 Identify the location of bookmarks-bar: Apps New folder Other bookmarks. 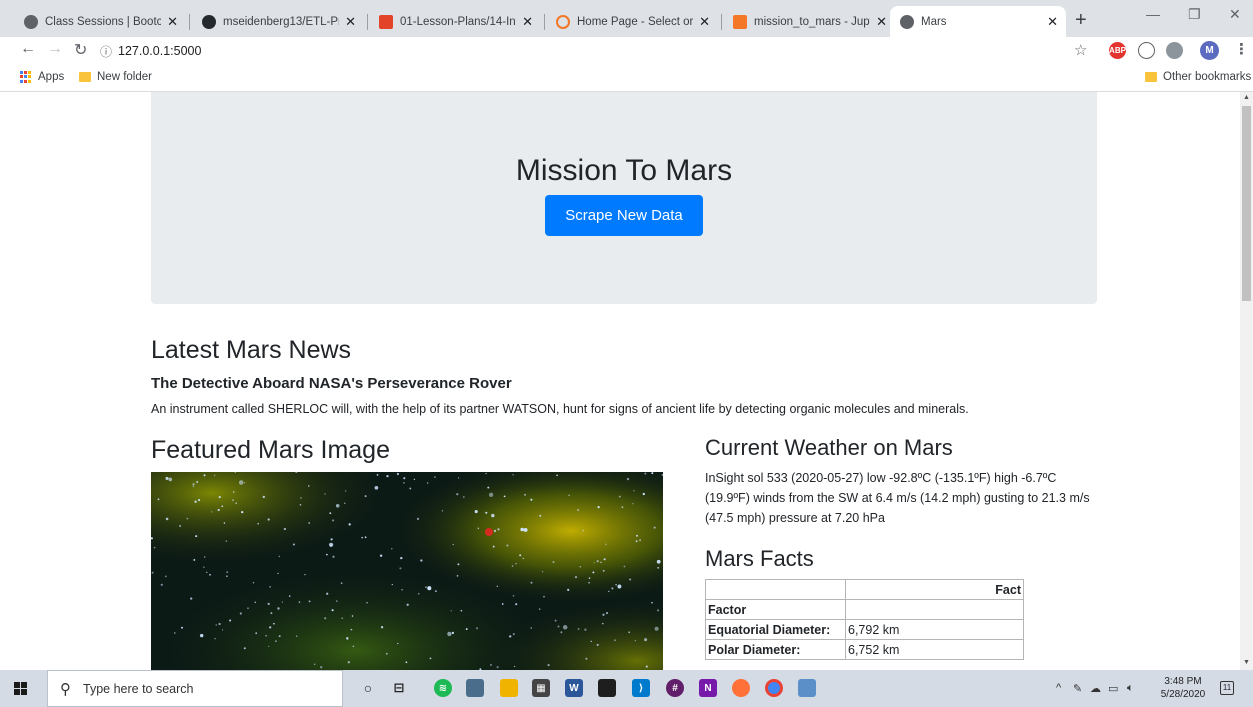
(626, 78).